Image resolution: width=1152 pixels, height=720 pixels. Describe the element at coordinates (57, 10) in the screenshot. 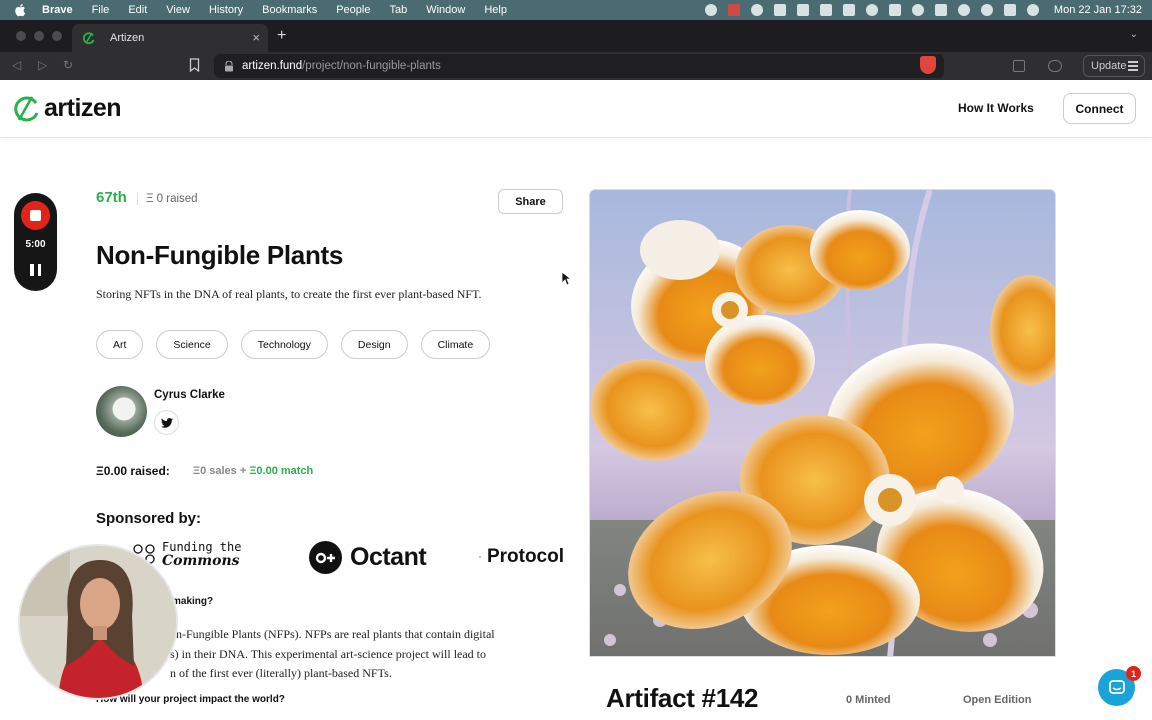

I see `menu-app-name: Brave` at that location.